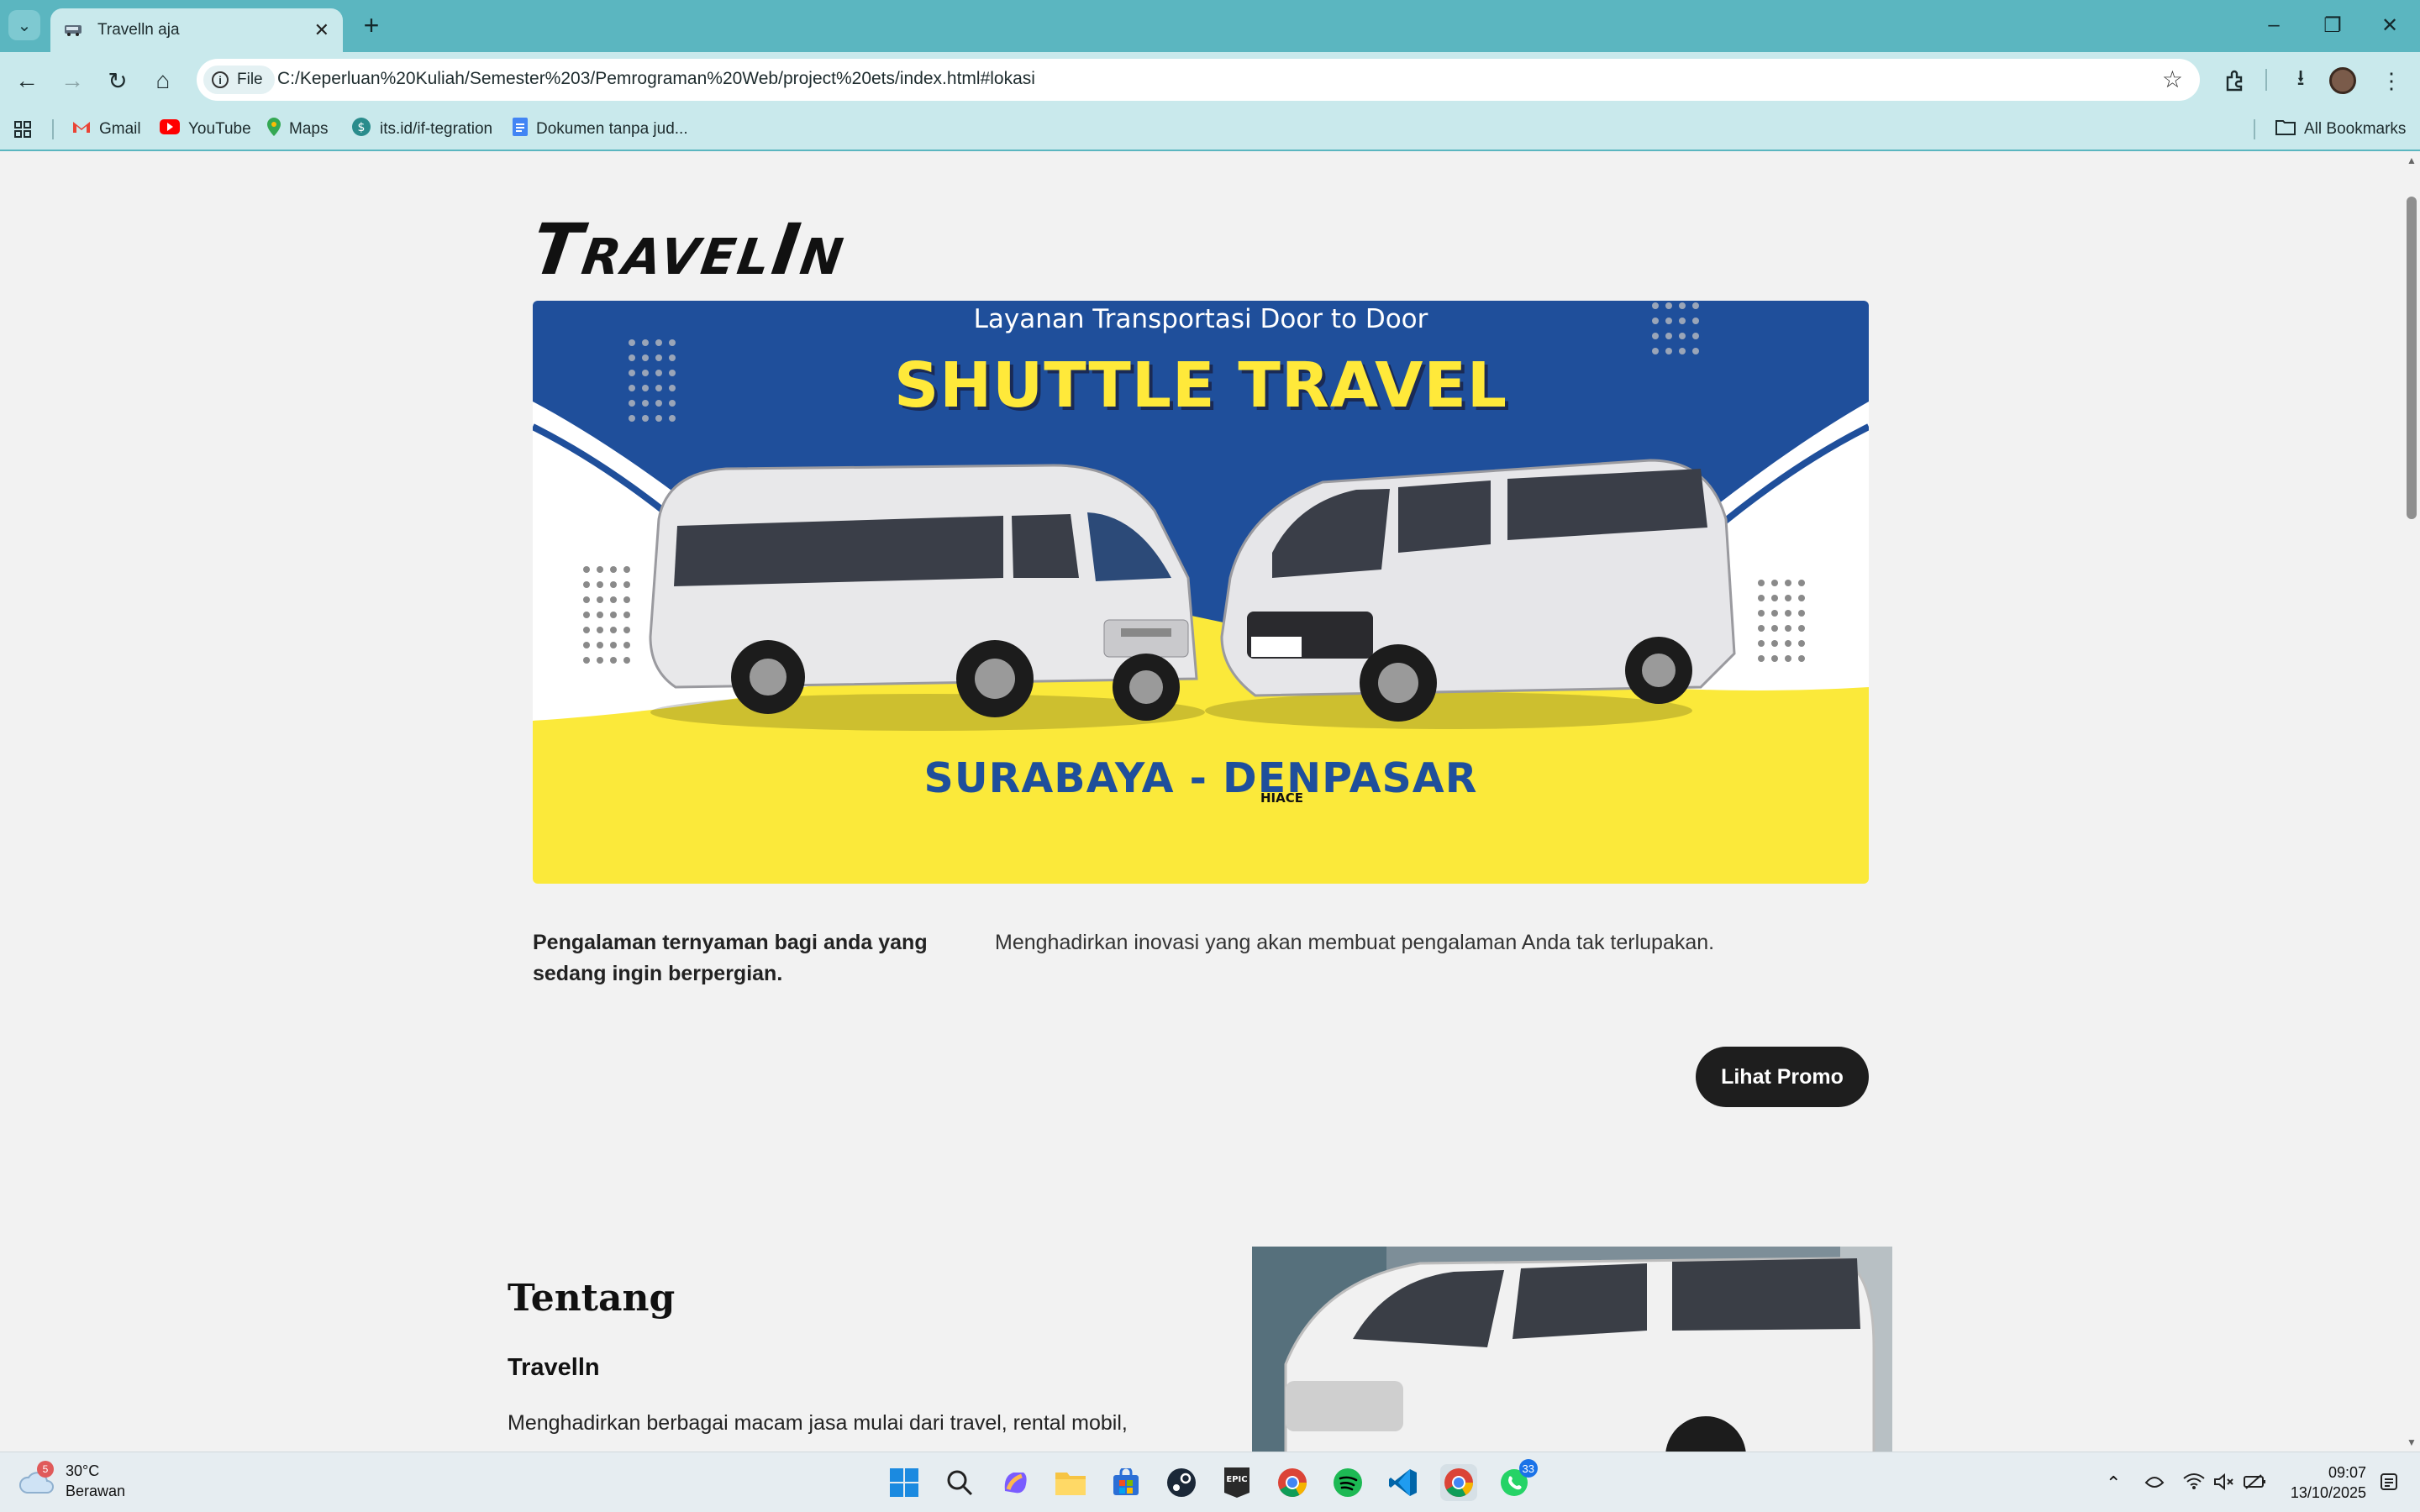 This screenshot has width=2420, height=1512. I want to click on bookmark-label: its.id/if-tegration, so click(436, 129).